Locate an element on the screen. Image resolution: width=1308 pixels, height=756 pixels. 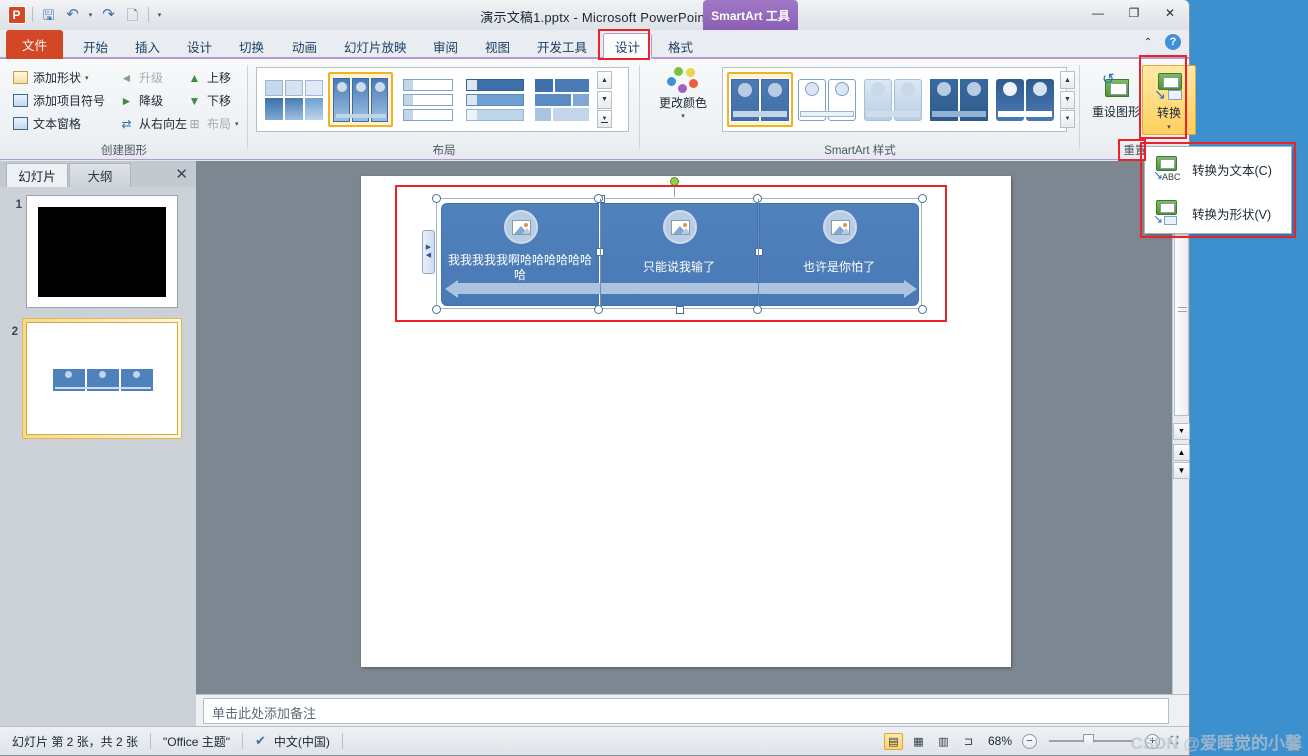
close-button: ✕ is located at coordinates (1170, 13).